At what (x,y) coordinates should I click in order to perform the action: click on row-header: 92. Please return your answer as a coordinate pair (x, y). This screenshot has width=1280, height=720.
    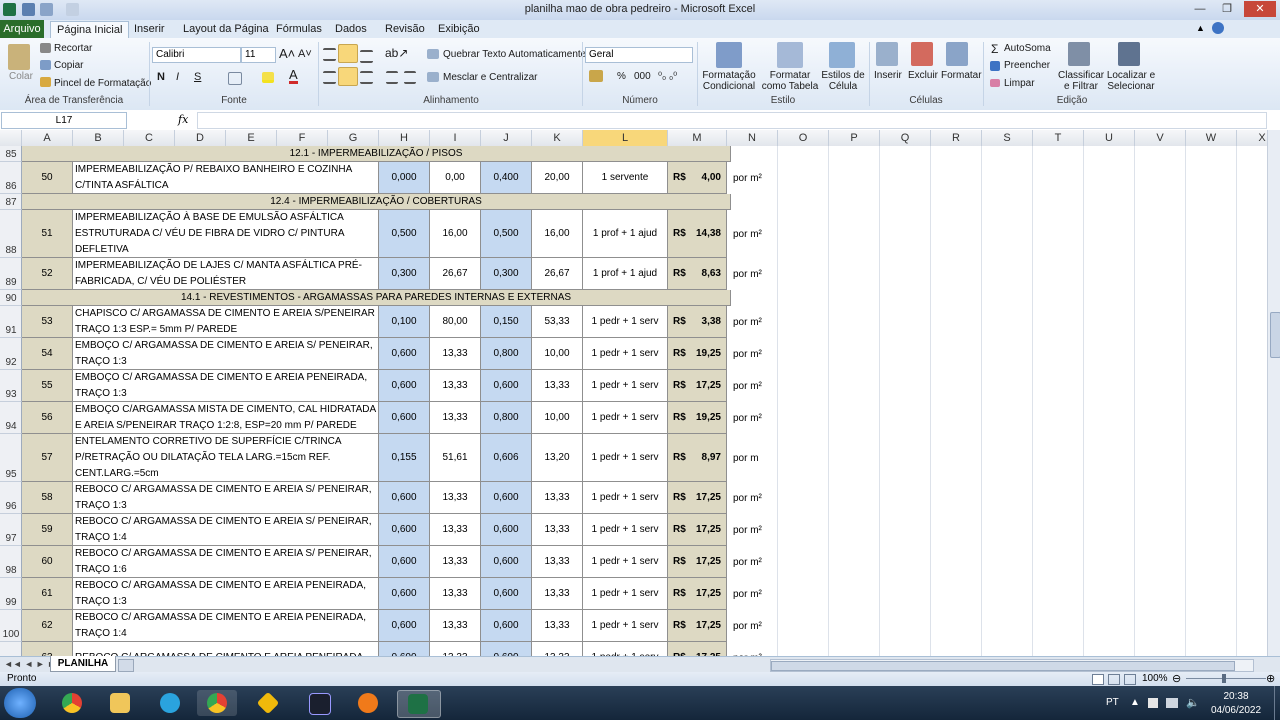
    Looking at the image, I should click on (11, 354).